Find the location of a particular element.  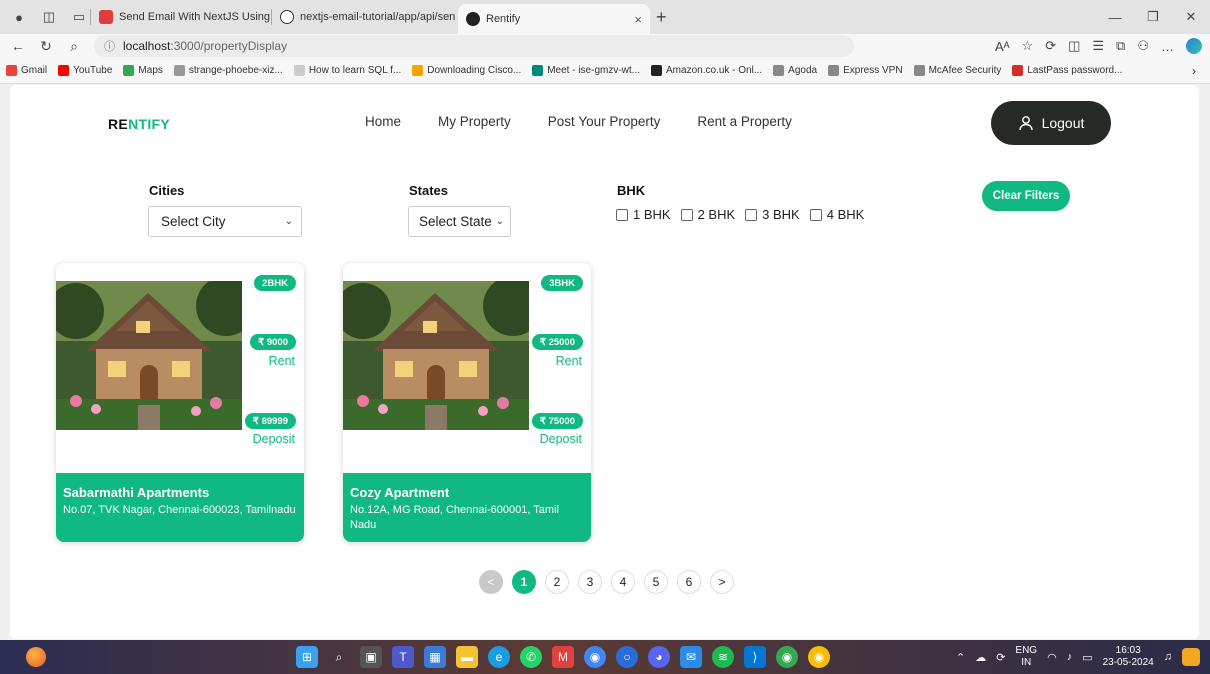

weather-widget-icon is located at coordinates (36, 657).